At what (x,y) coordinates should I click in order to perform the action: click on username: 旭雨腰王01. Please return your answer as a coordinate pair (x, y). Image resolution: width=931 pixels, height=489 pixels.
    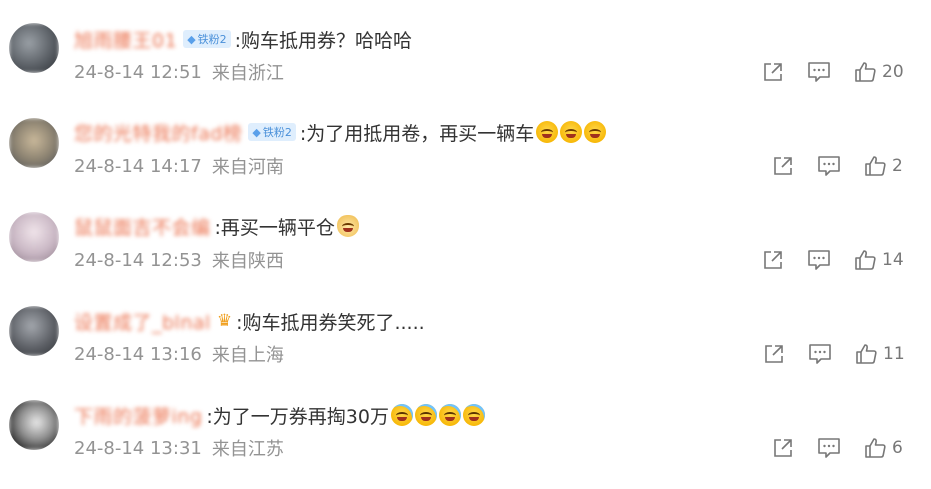
    Looking at the image, I should click on (125, 39).